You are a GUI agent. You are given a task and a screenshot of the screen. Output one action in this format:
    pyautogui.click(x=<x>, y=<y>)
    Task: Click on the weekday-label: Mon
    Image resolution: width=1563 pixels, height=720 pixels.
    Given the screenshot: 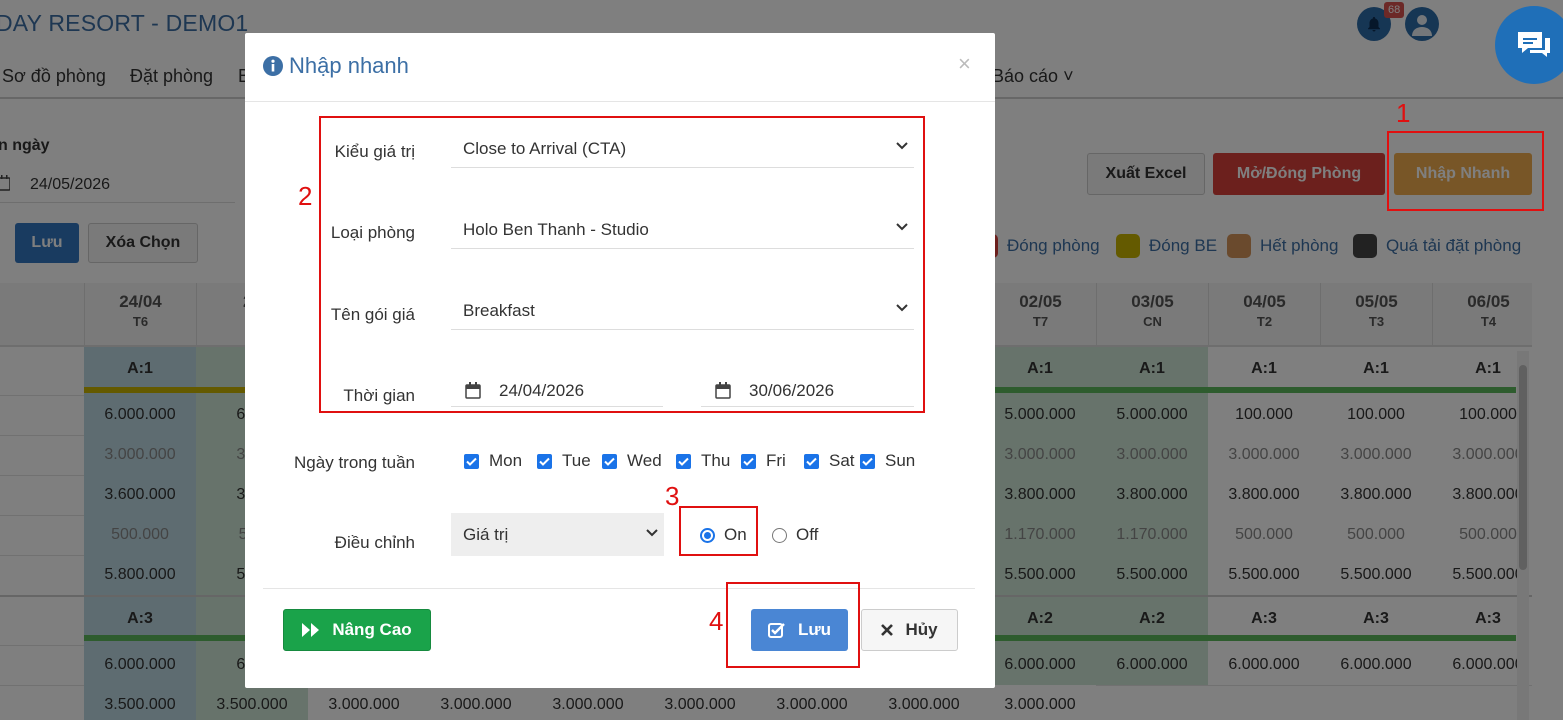 What is the action you would take?
    pyautogui.click(x=506, y=460)
    